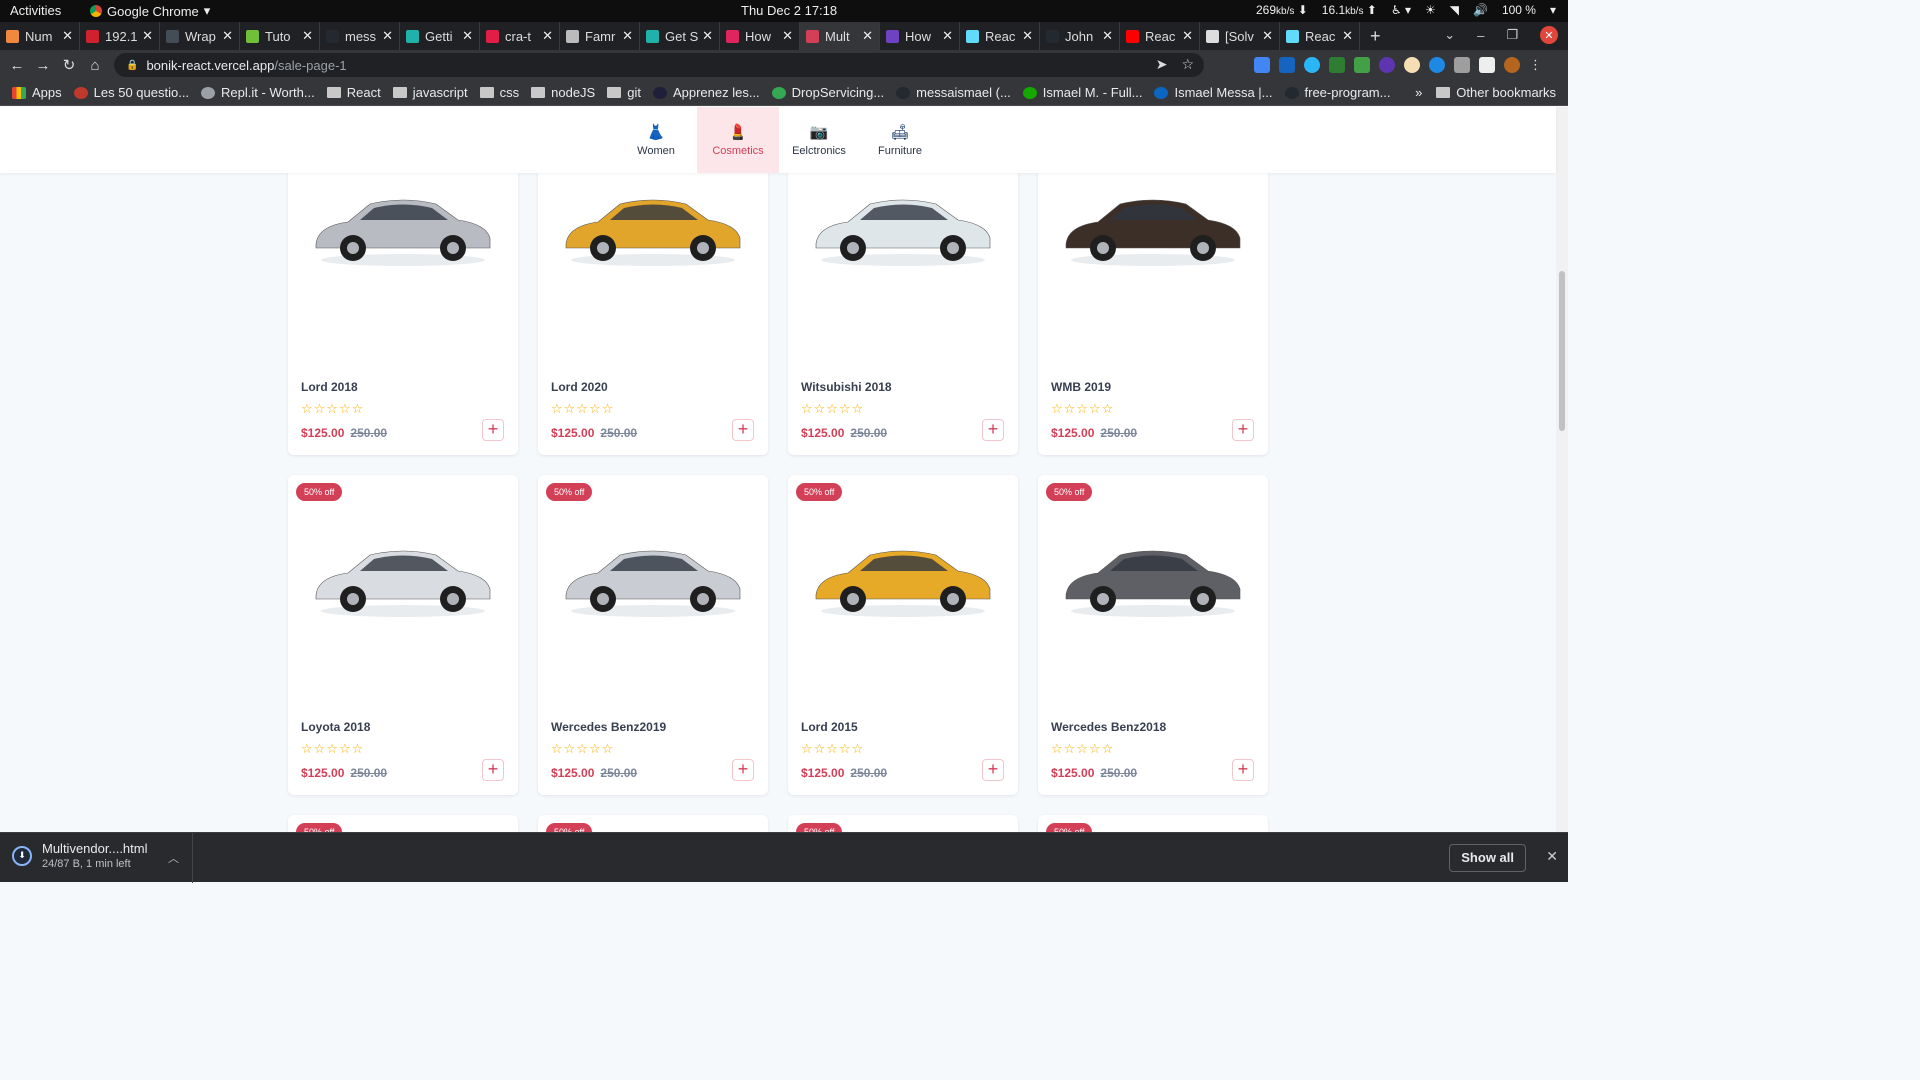 This screenshot has height=1080, width=1920. I want to click on show-all-button: Show all, so click(1487, 858).